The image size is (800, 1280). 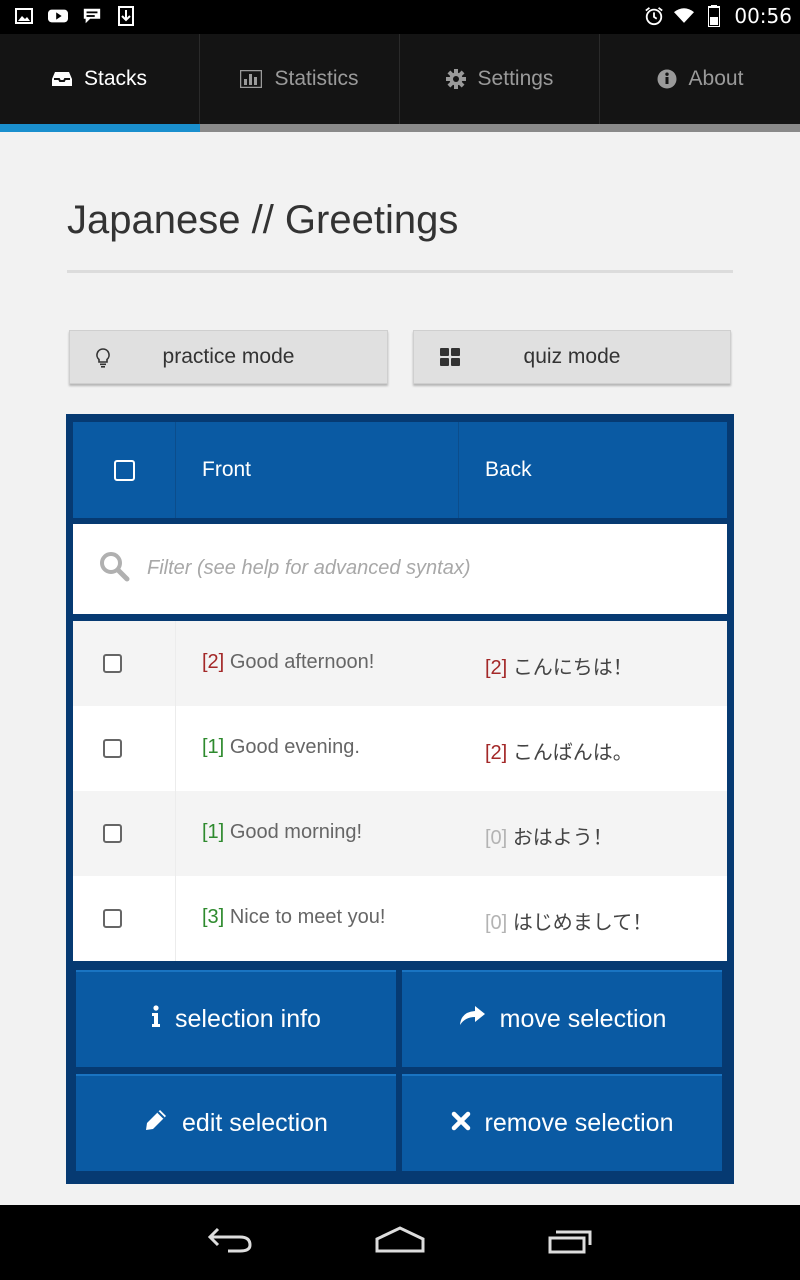 I want to click on back-text: はじめまして！, so click(x=582, y=923).